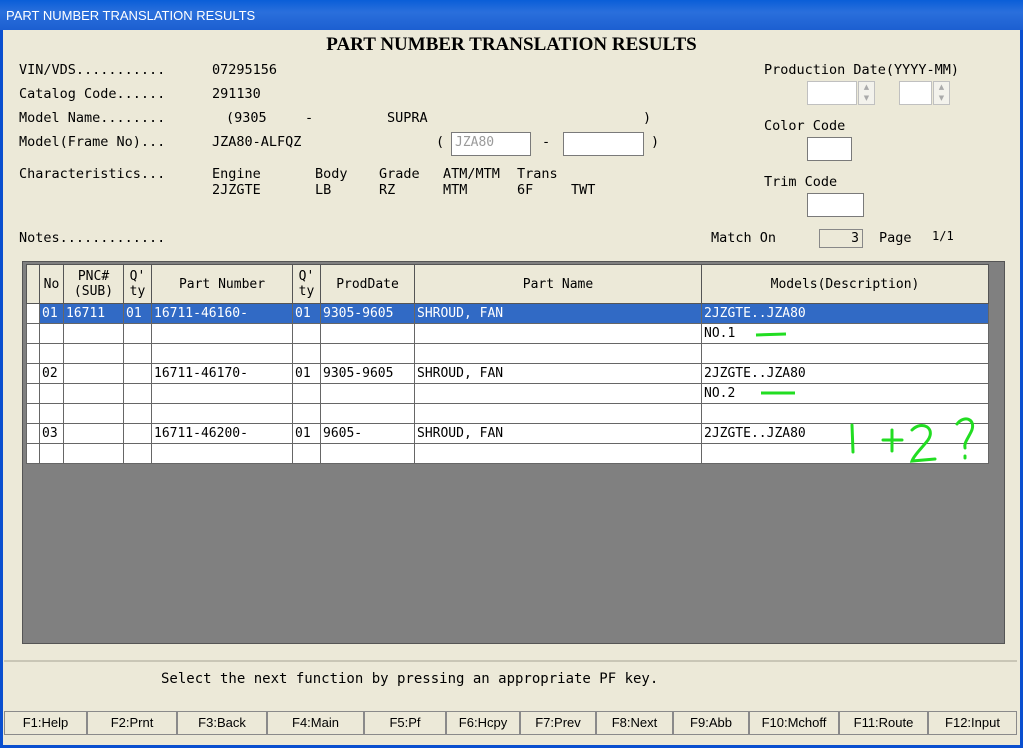 The image size is (1023, 748). I want to click on f2-print-button: F2:Prnt, so click(132, 723).